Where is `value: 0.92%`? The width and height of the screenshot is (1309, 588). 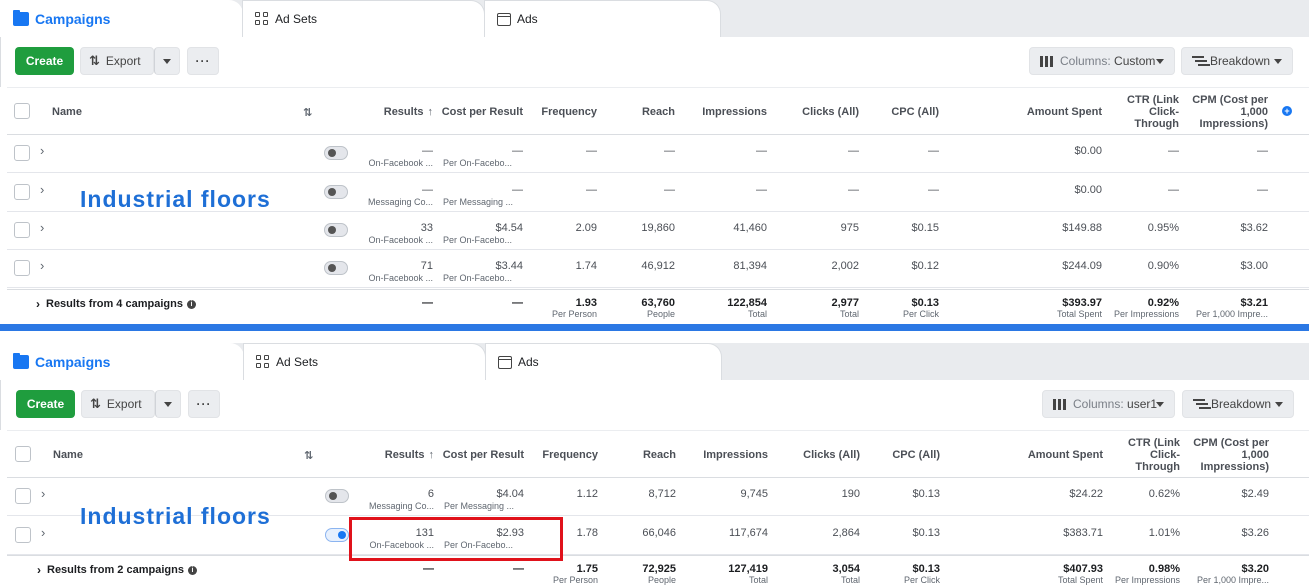 value: 0.92% is located at coordinates (1163, 303).